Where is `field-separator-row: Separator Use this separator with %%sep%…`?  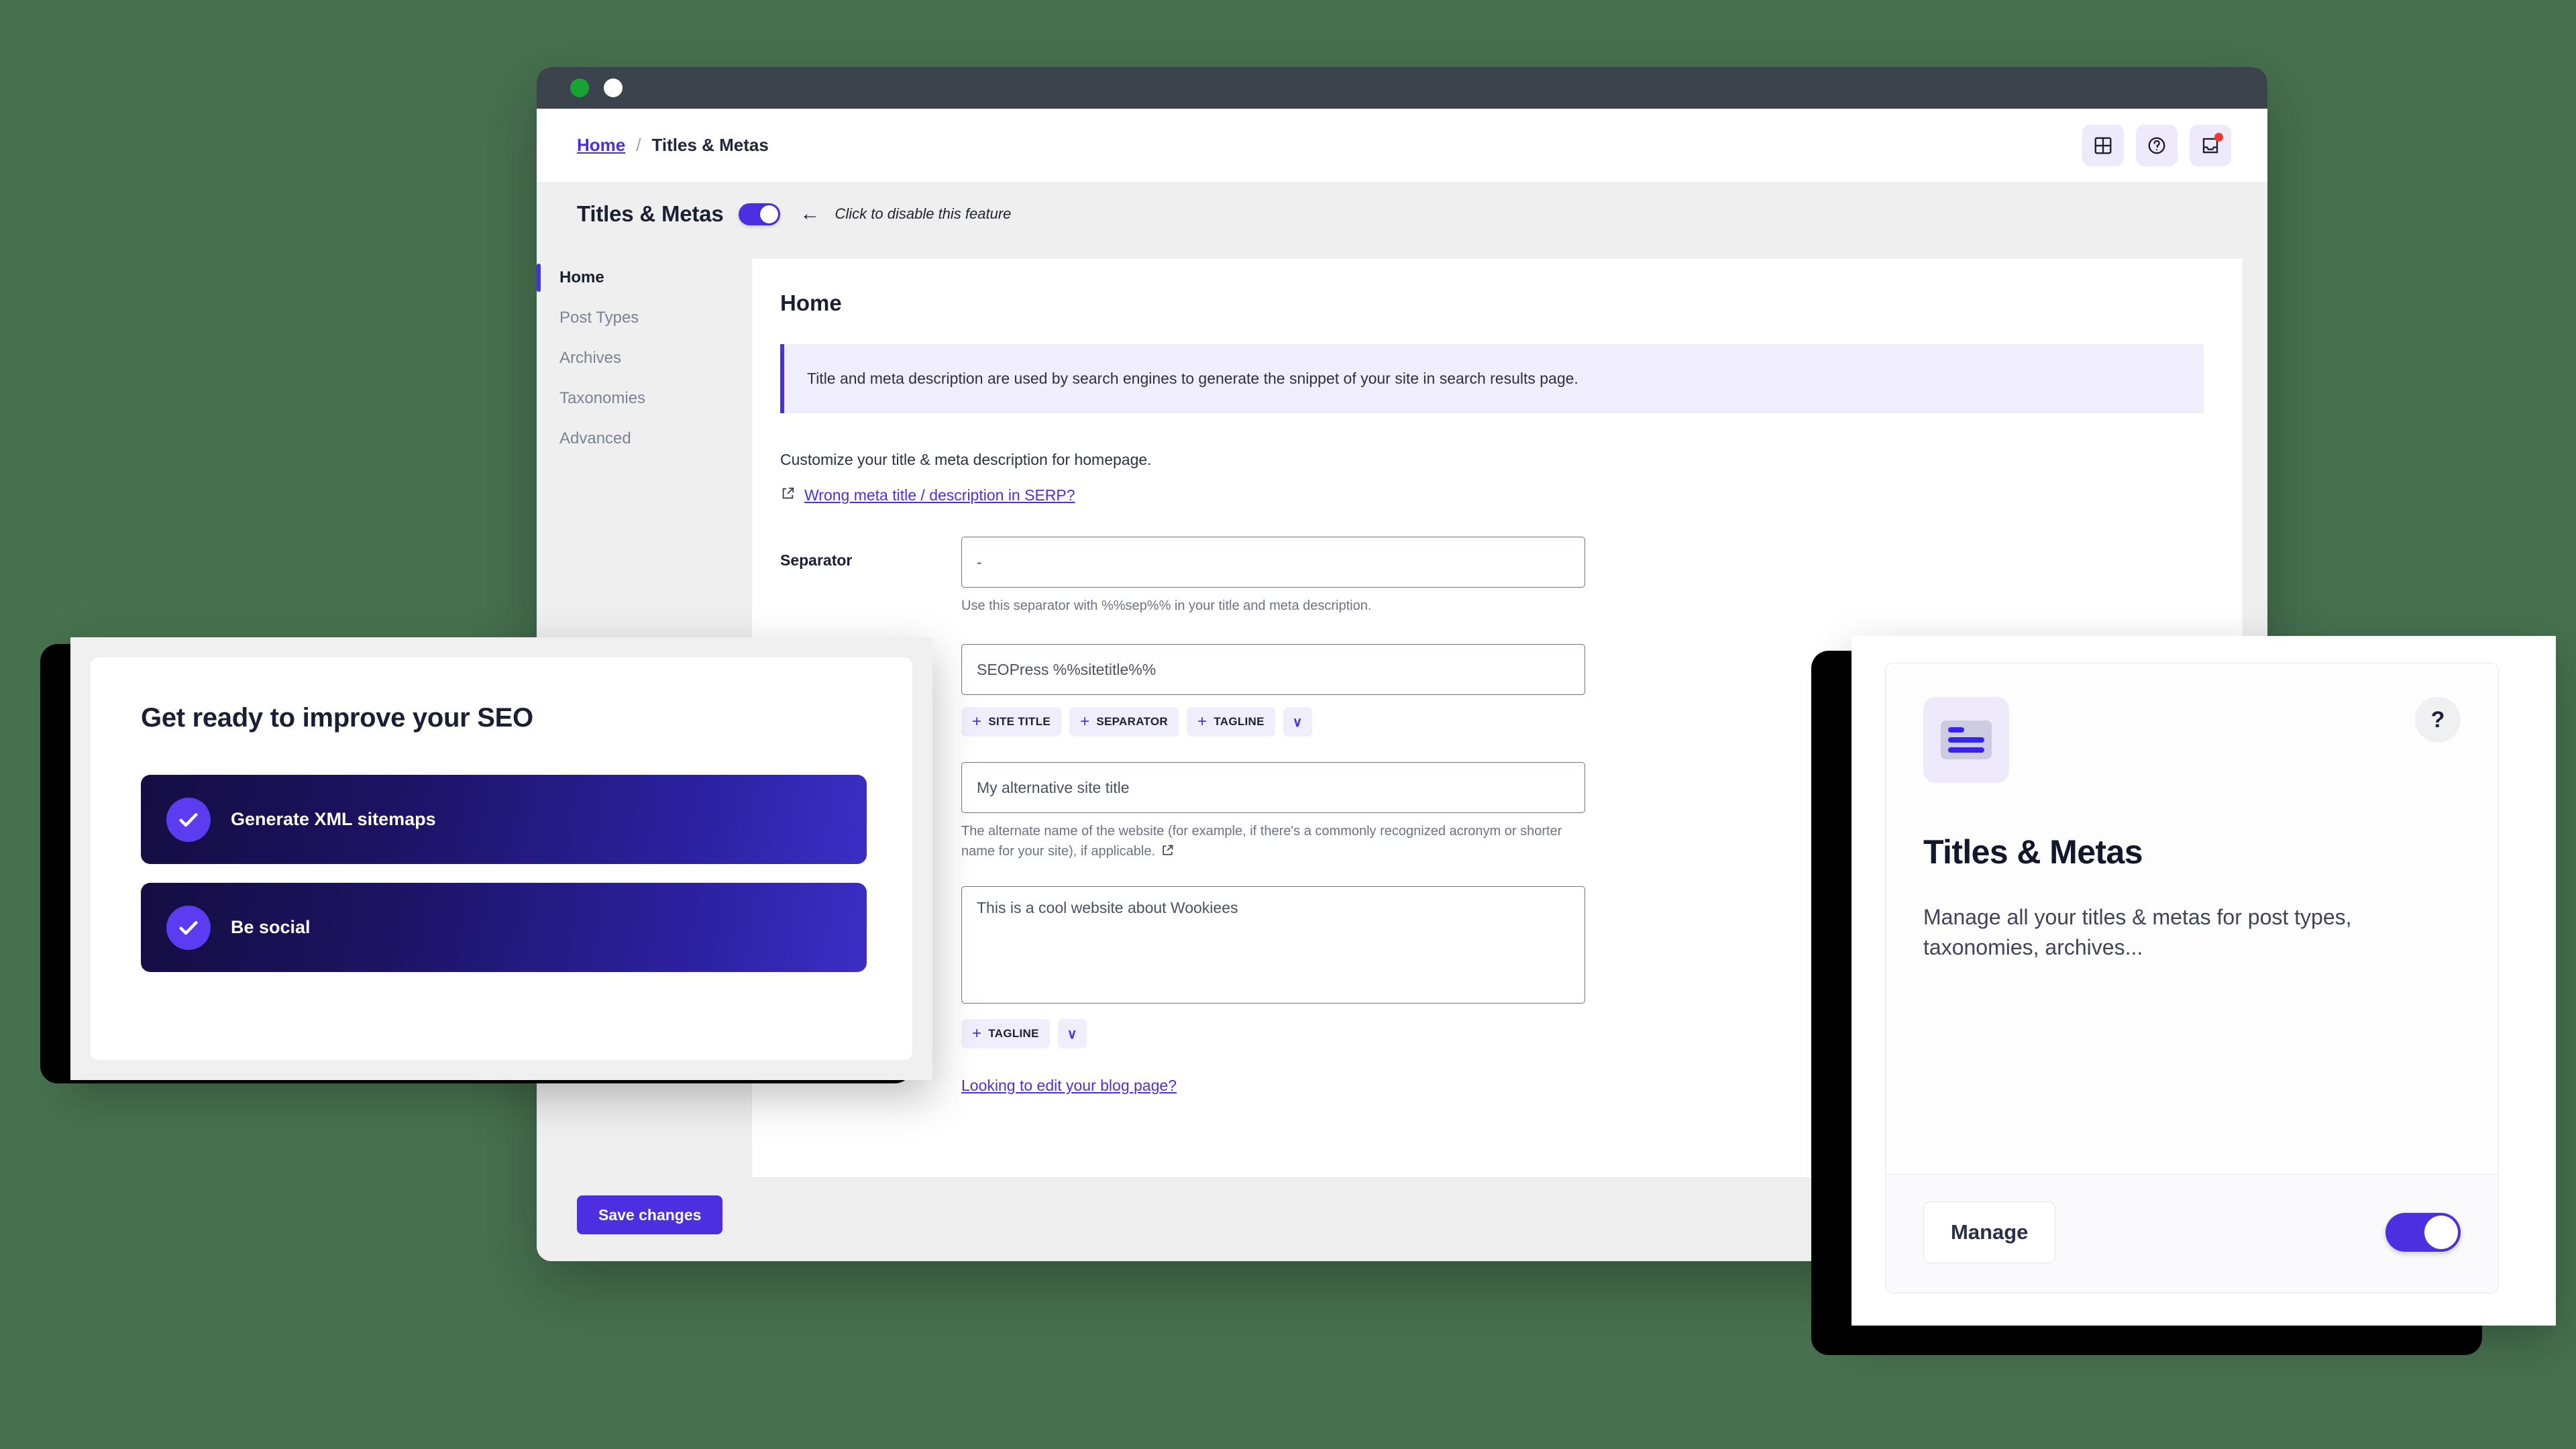
field-separator-row: Separator Use this separator with %%sep%… is located at coordinates (1492, 576).